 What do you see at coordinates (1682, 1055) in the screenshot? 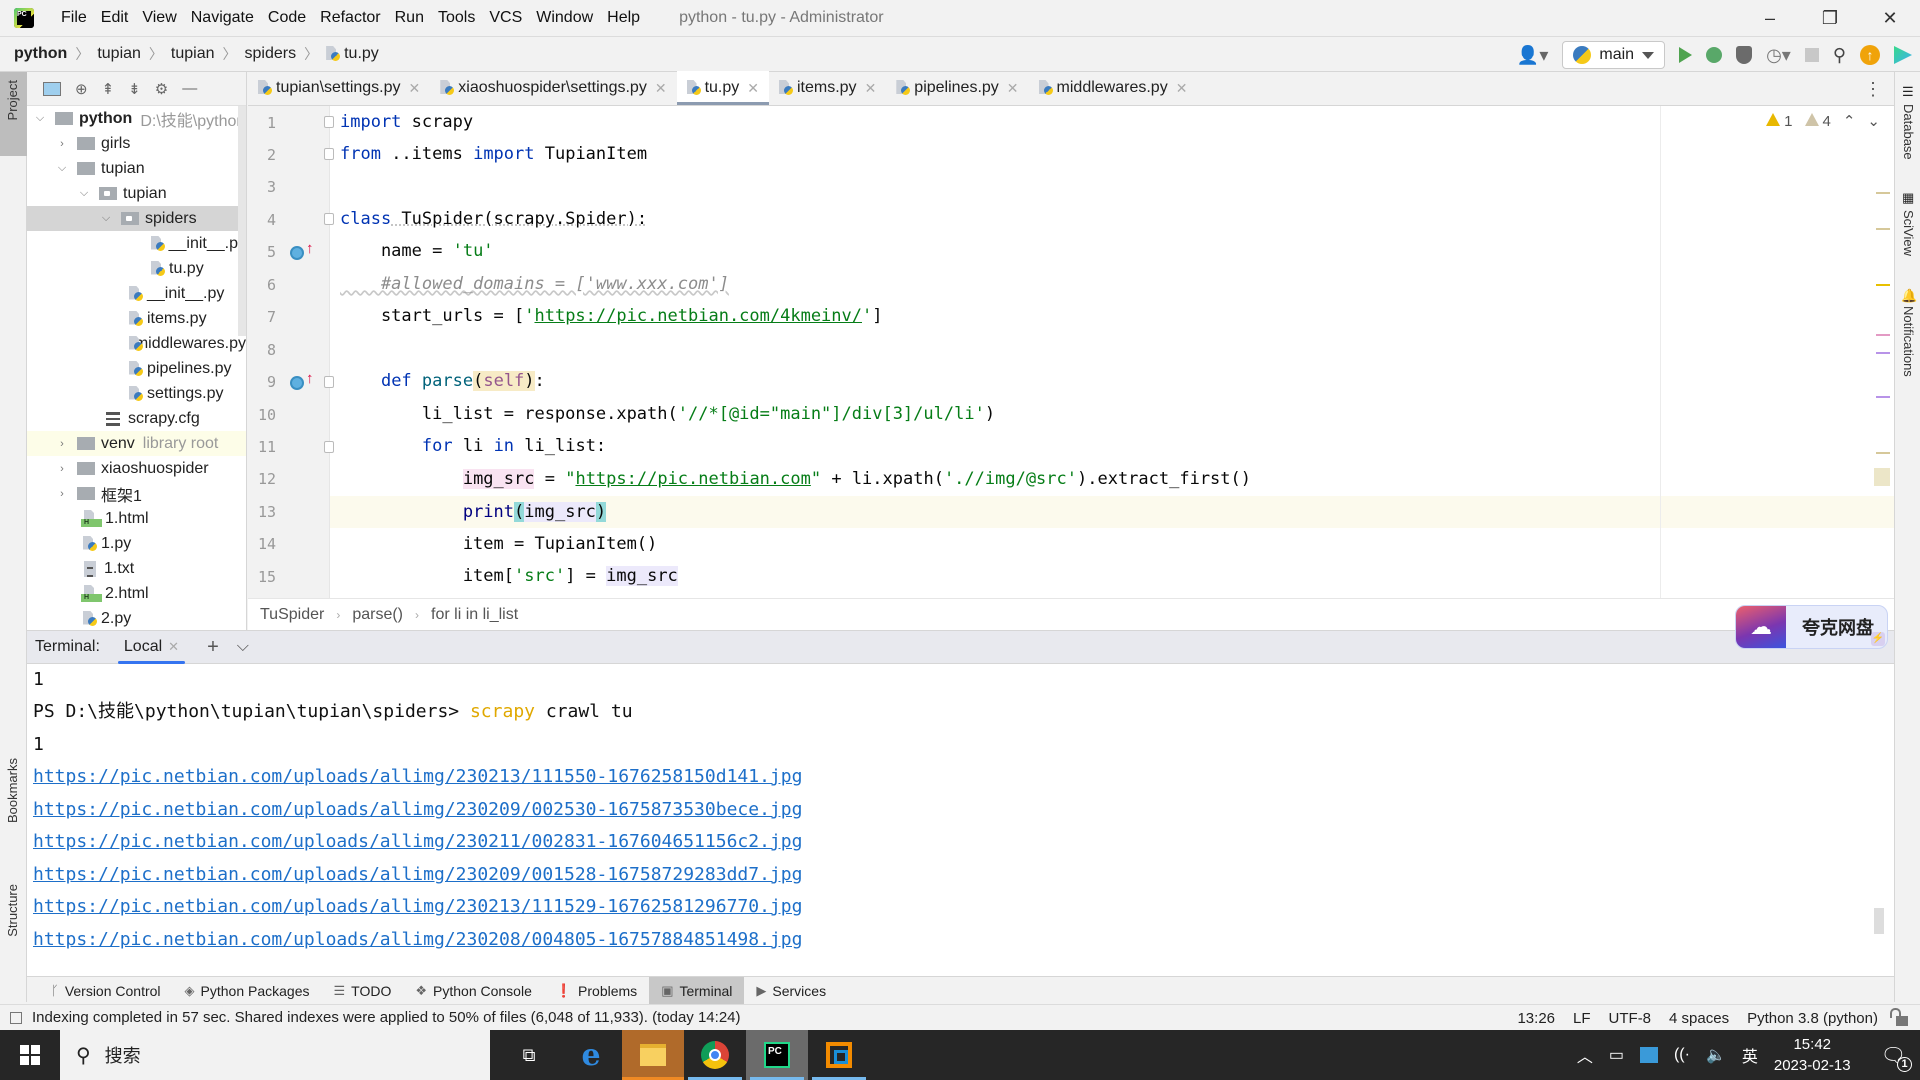
I see `wifi-icon: ((·` at bounding box center [1682, 1055].